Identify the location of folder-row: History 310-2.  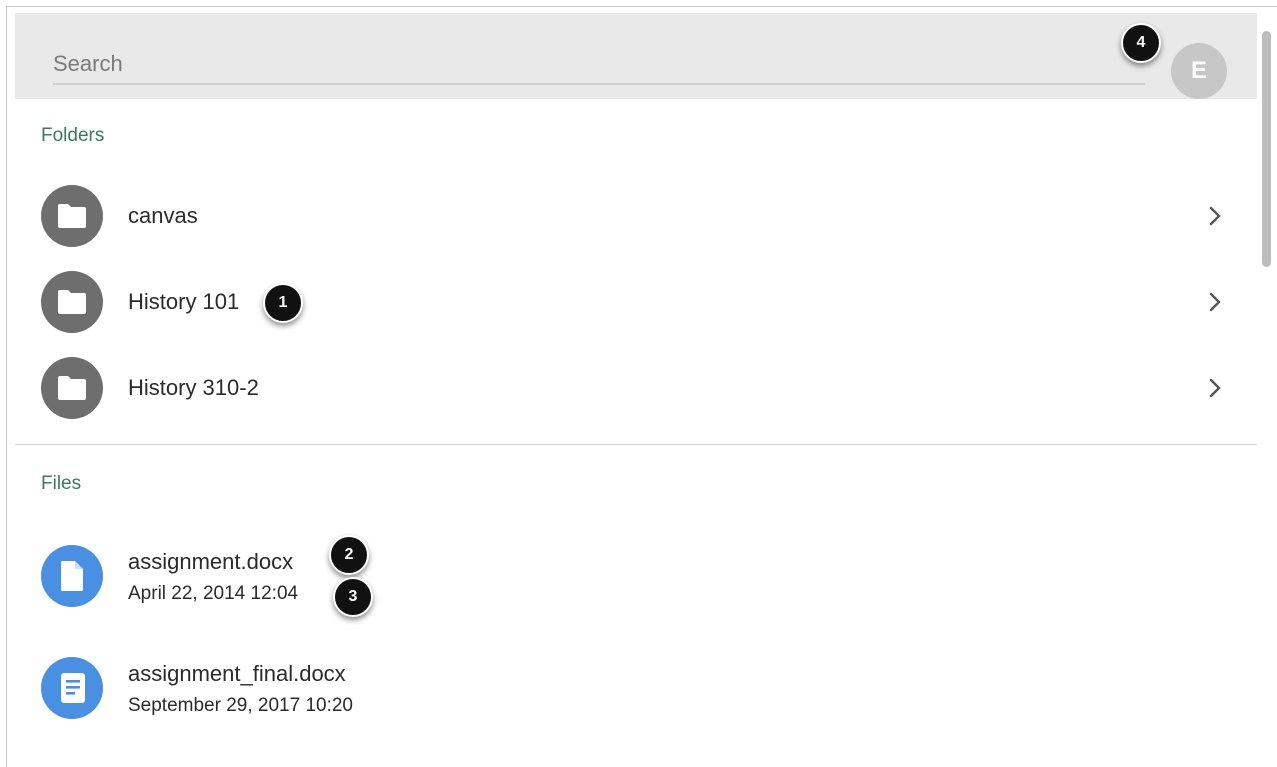
(636, 388).